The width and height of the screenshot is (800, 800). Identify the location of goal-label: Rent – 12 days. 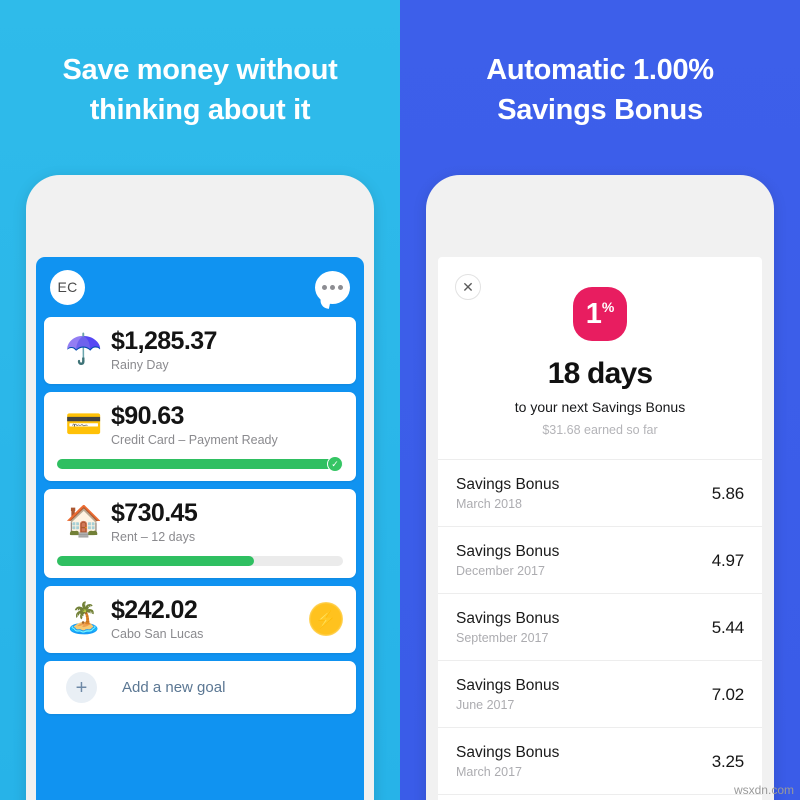
(153, 537).